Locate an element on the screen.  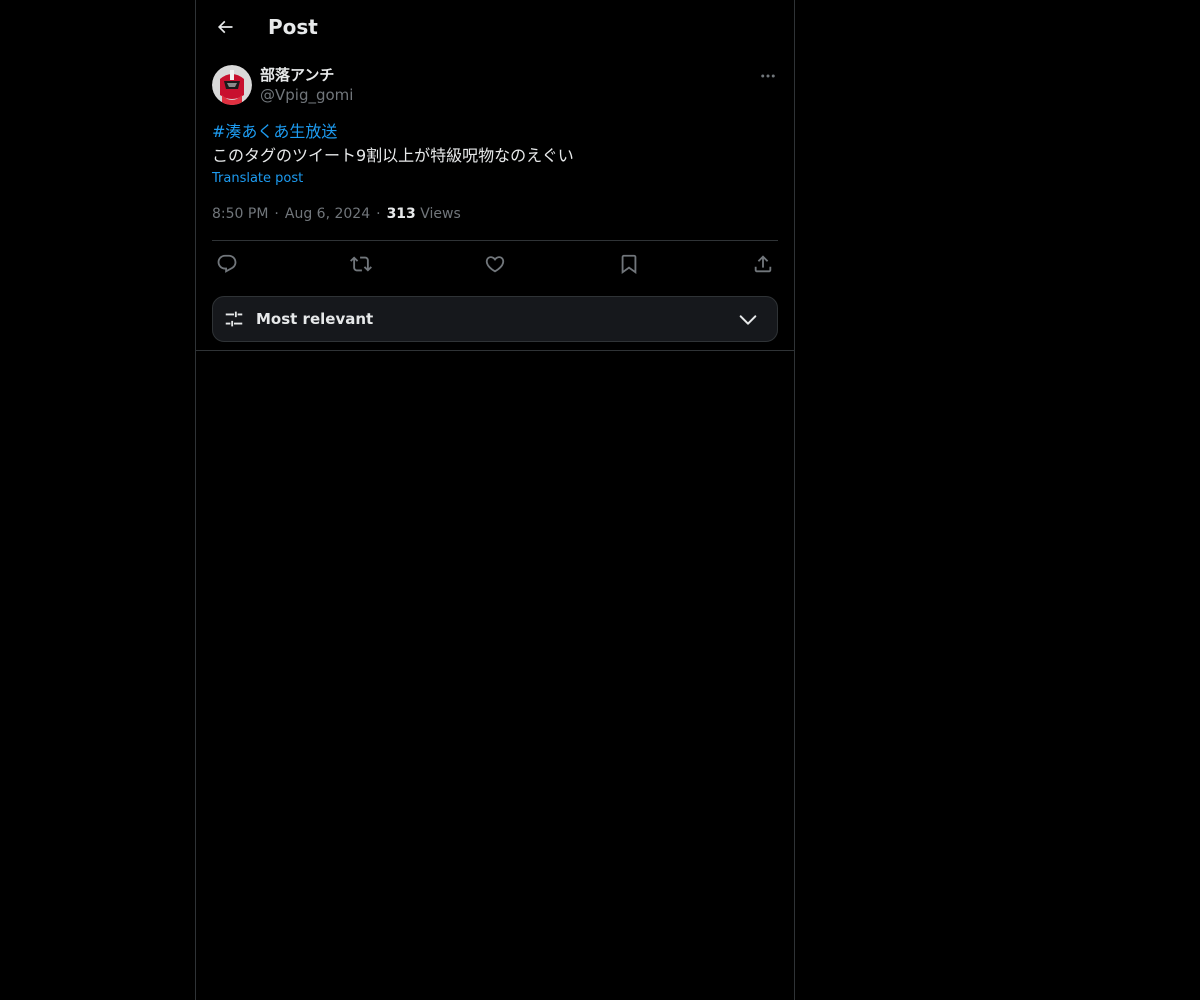
author-handle: @Vpig_gomi is located at coordinates (306, 95).